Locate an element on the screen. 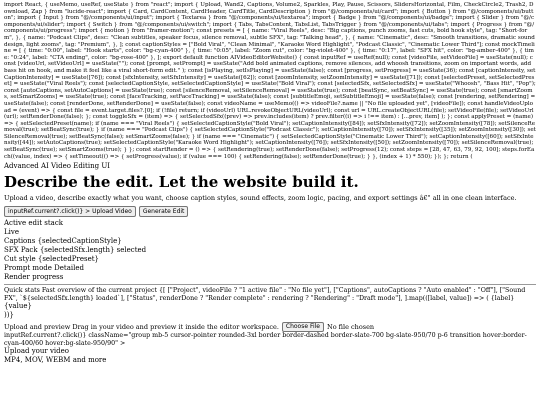  live-badge: Live is located at coordinates (11, 232).